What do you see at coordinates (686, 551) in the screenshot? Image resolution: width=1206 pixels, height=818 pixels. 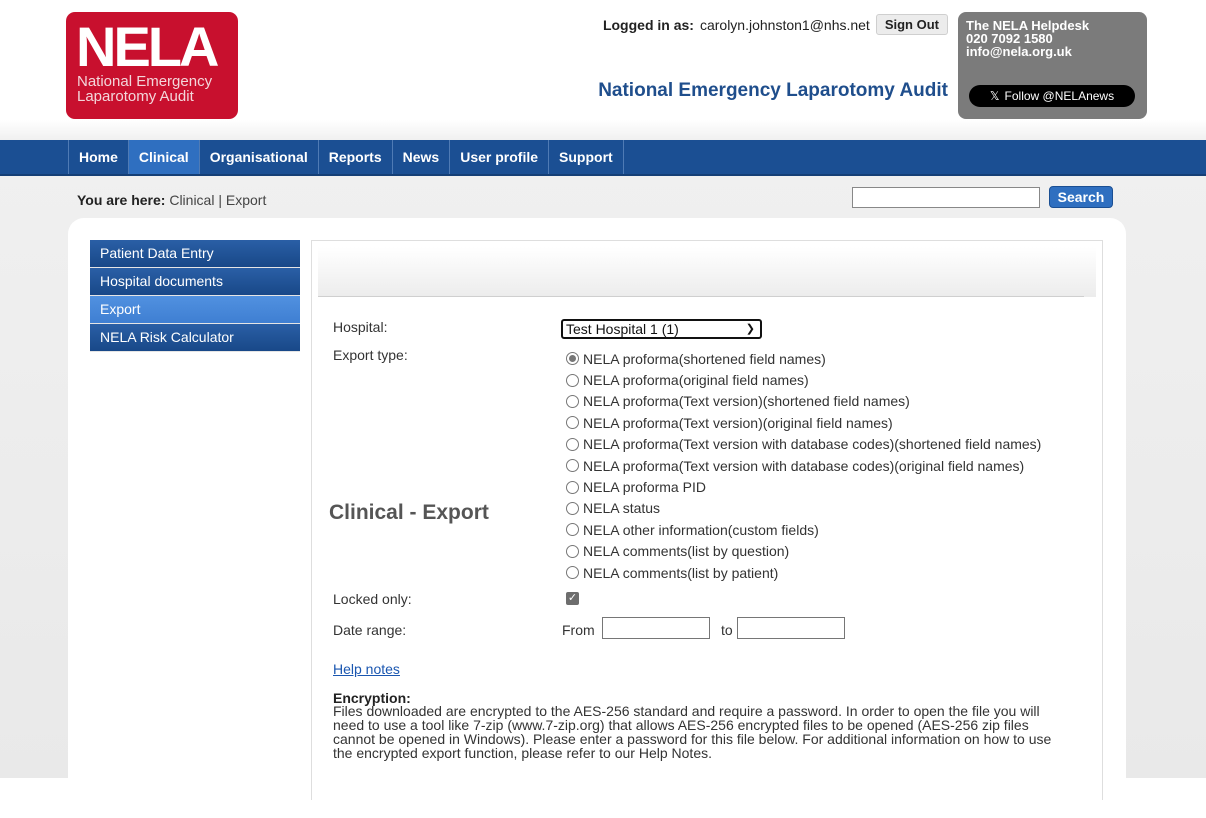 I see `option-label: NELA comments(list by question)` at bounding box center [686, 551].